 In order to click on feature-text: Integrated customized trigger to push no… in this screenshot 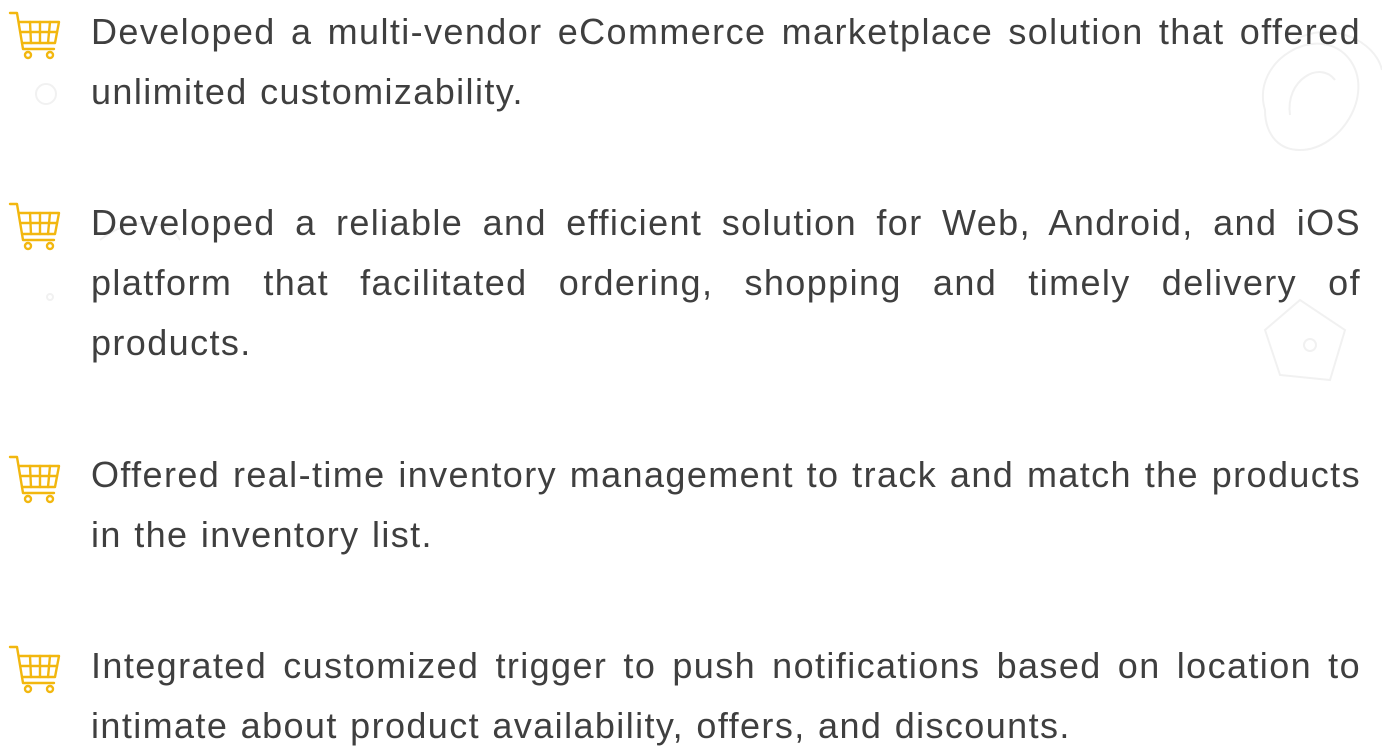, I will do `click(726, 695)`.